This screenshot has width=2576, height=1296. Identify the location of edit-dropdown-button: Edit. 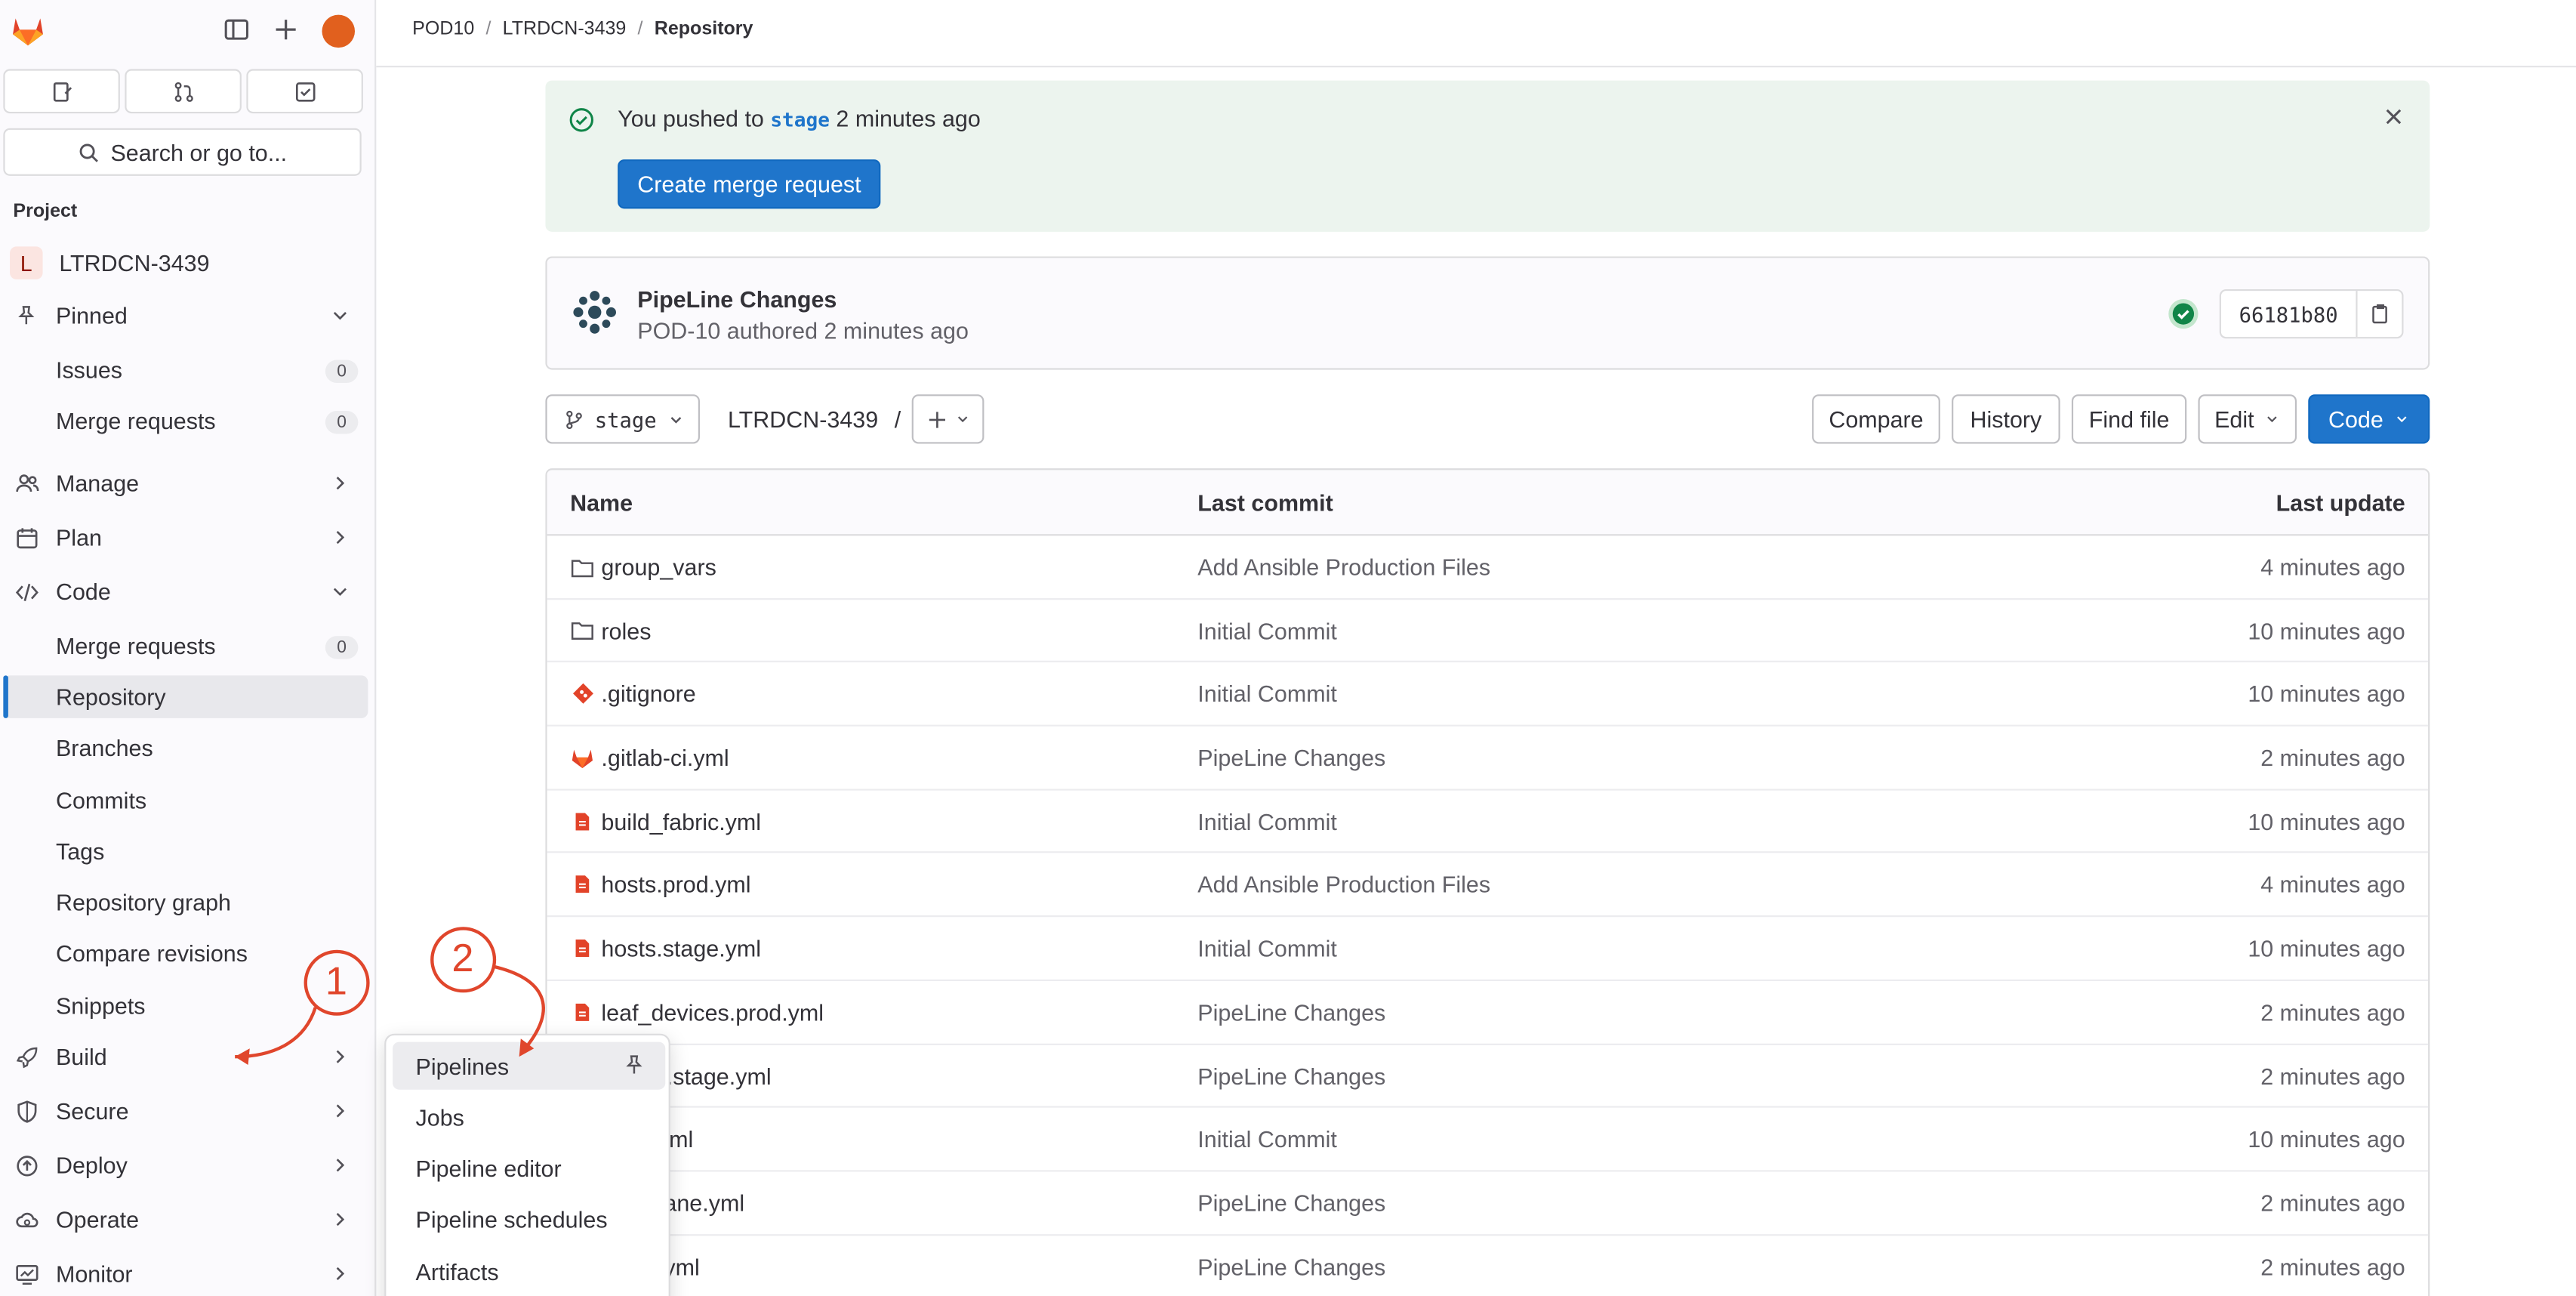
(2247, 419).